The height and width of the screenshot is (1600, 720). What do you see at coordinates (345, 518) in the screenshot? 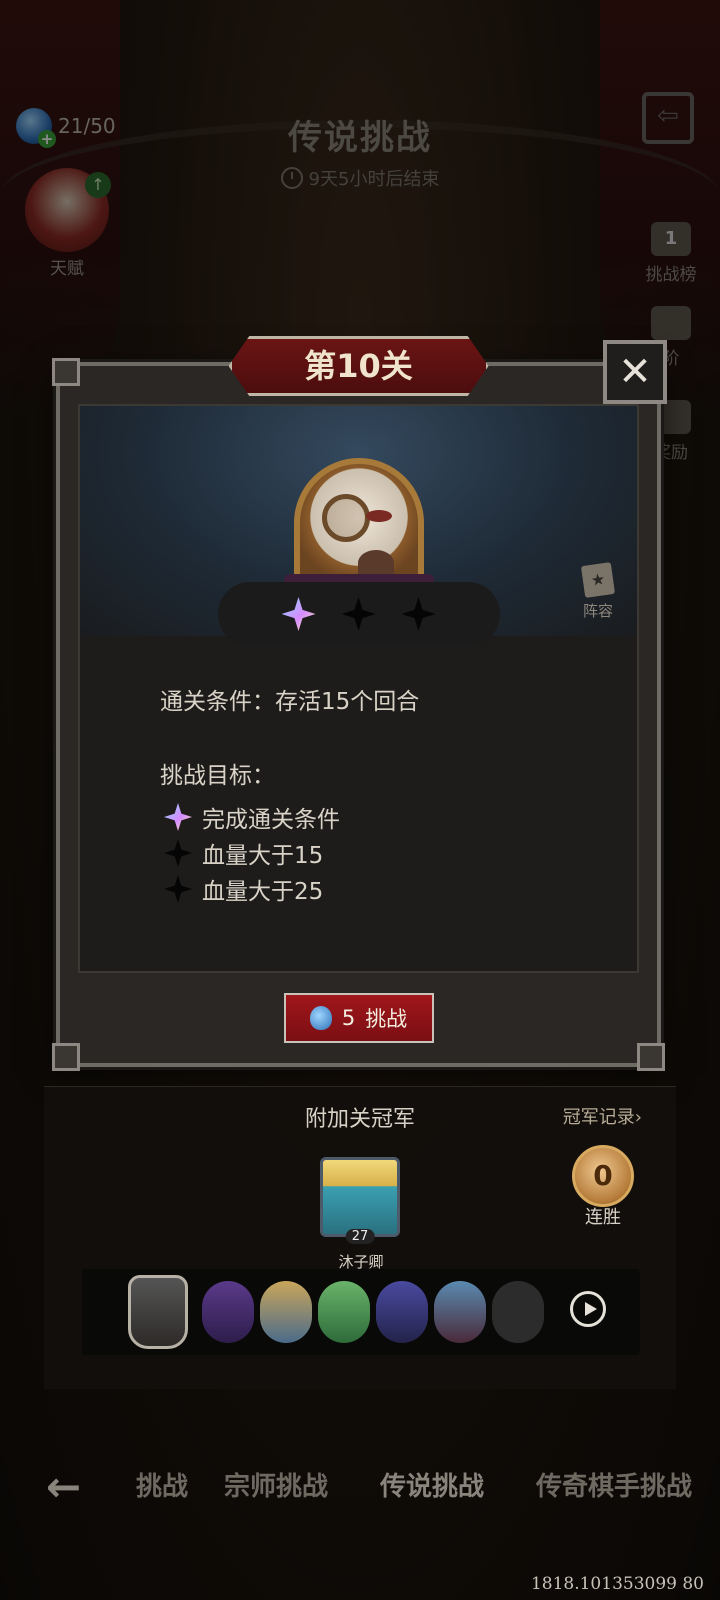
I see `monocle-icon` at bounding box center [345, 518].